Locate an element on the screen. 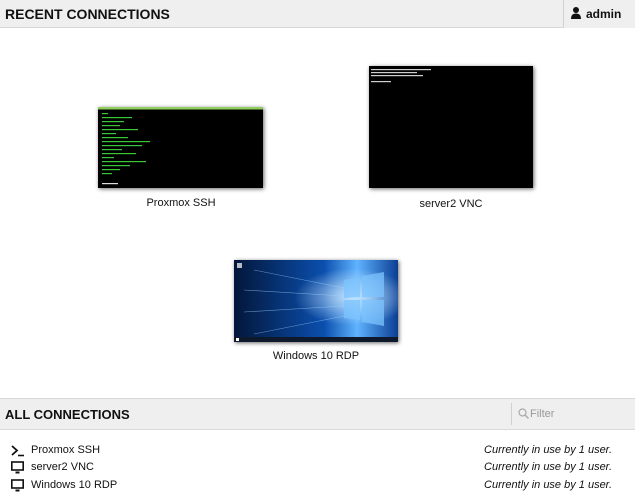 The image size is (635, 499). recent-connection-server2-vnc: server2 VNC is located at coordinates (452, 141).